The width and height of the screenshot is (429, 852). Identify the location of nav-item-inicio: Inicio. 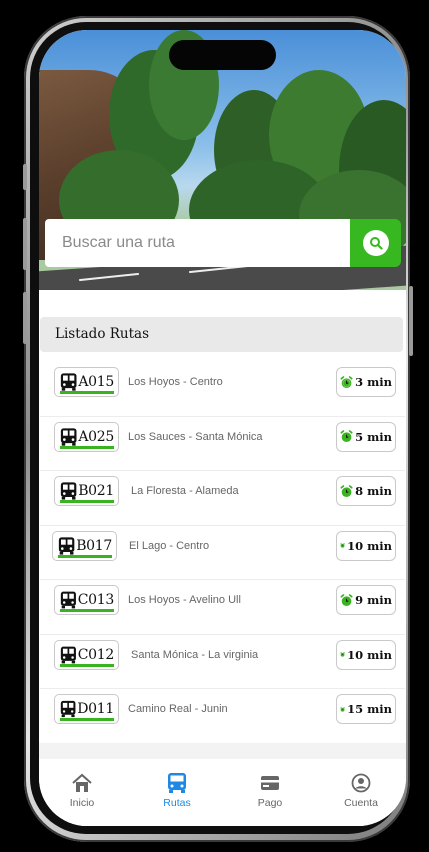
(82, 790).